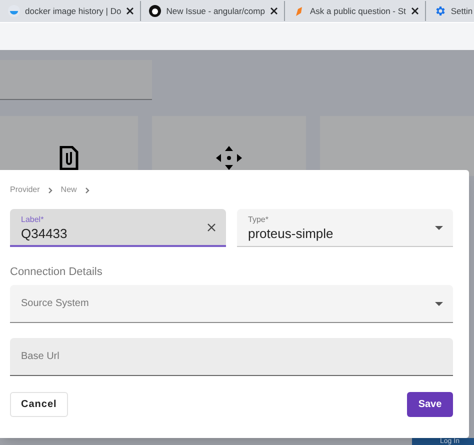  I want to click on cancel-button: Cancel, so click(39, 404).